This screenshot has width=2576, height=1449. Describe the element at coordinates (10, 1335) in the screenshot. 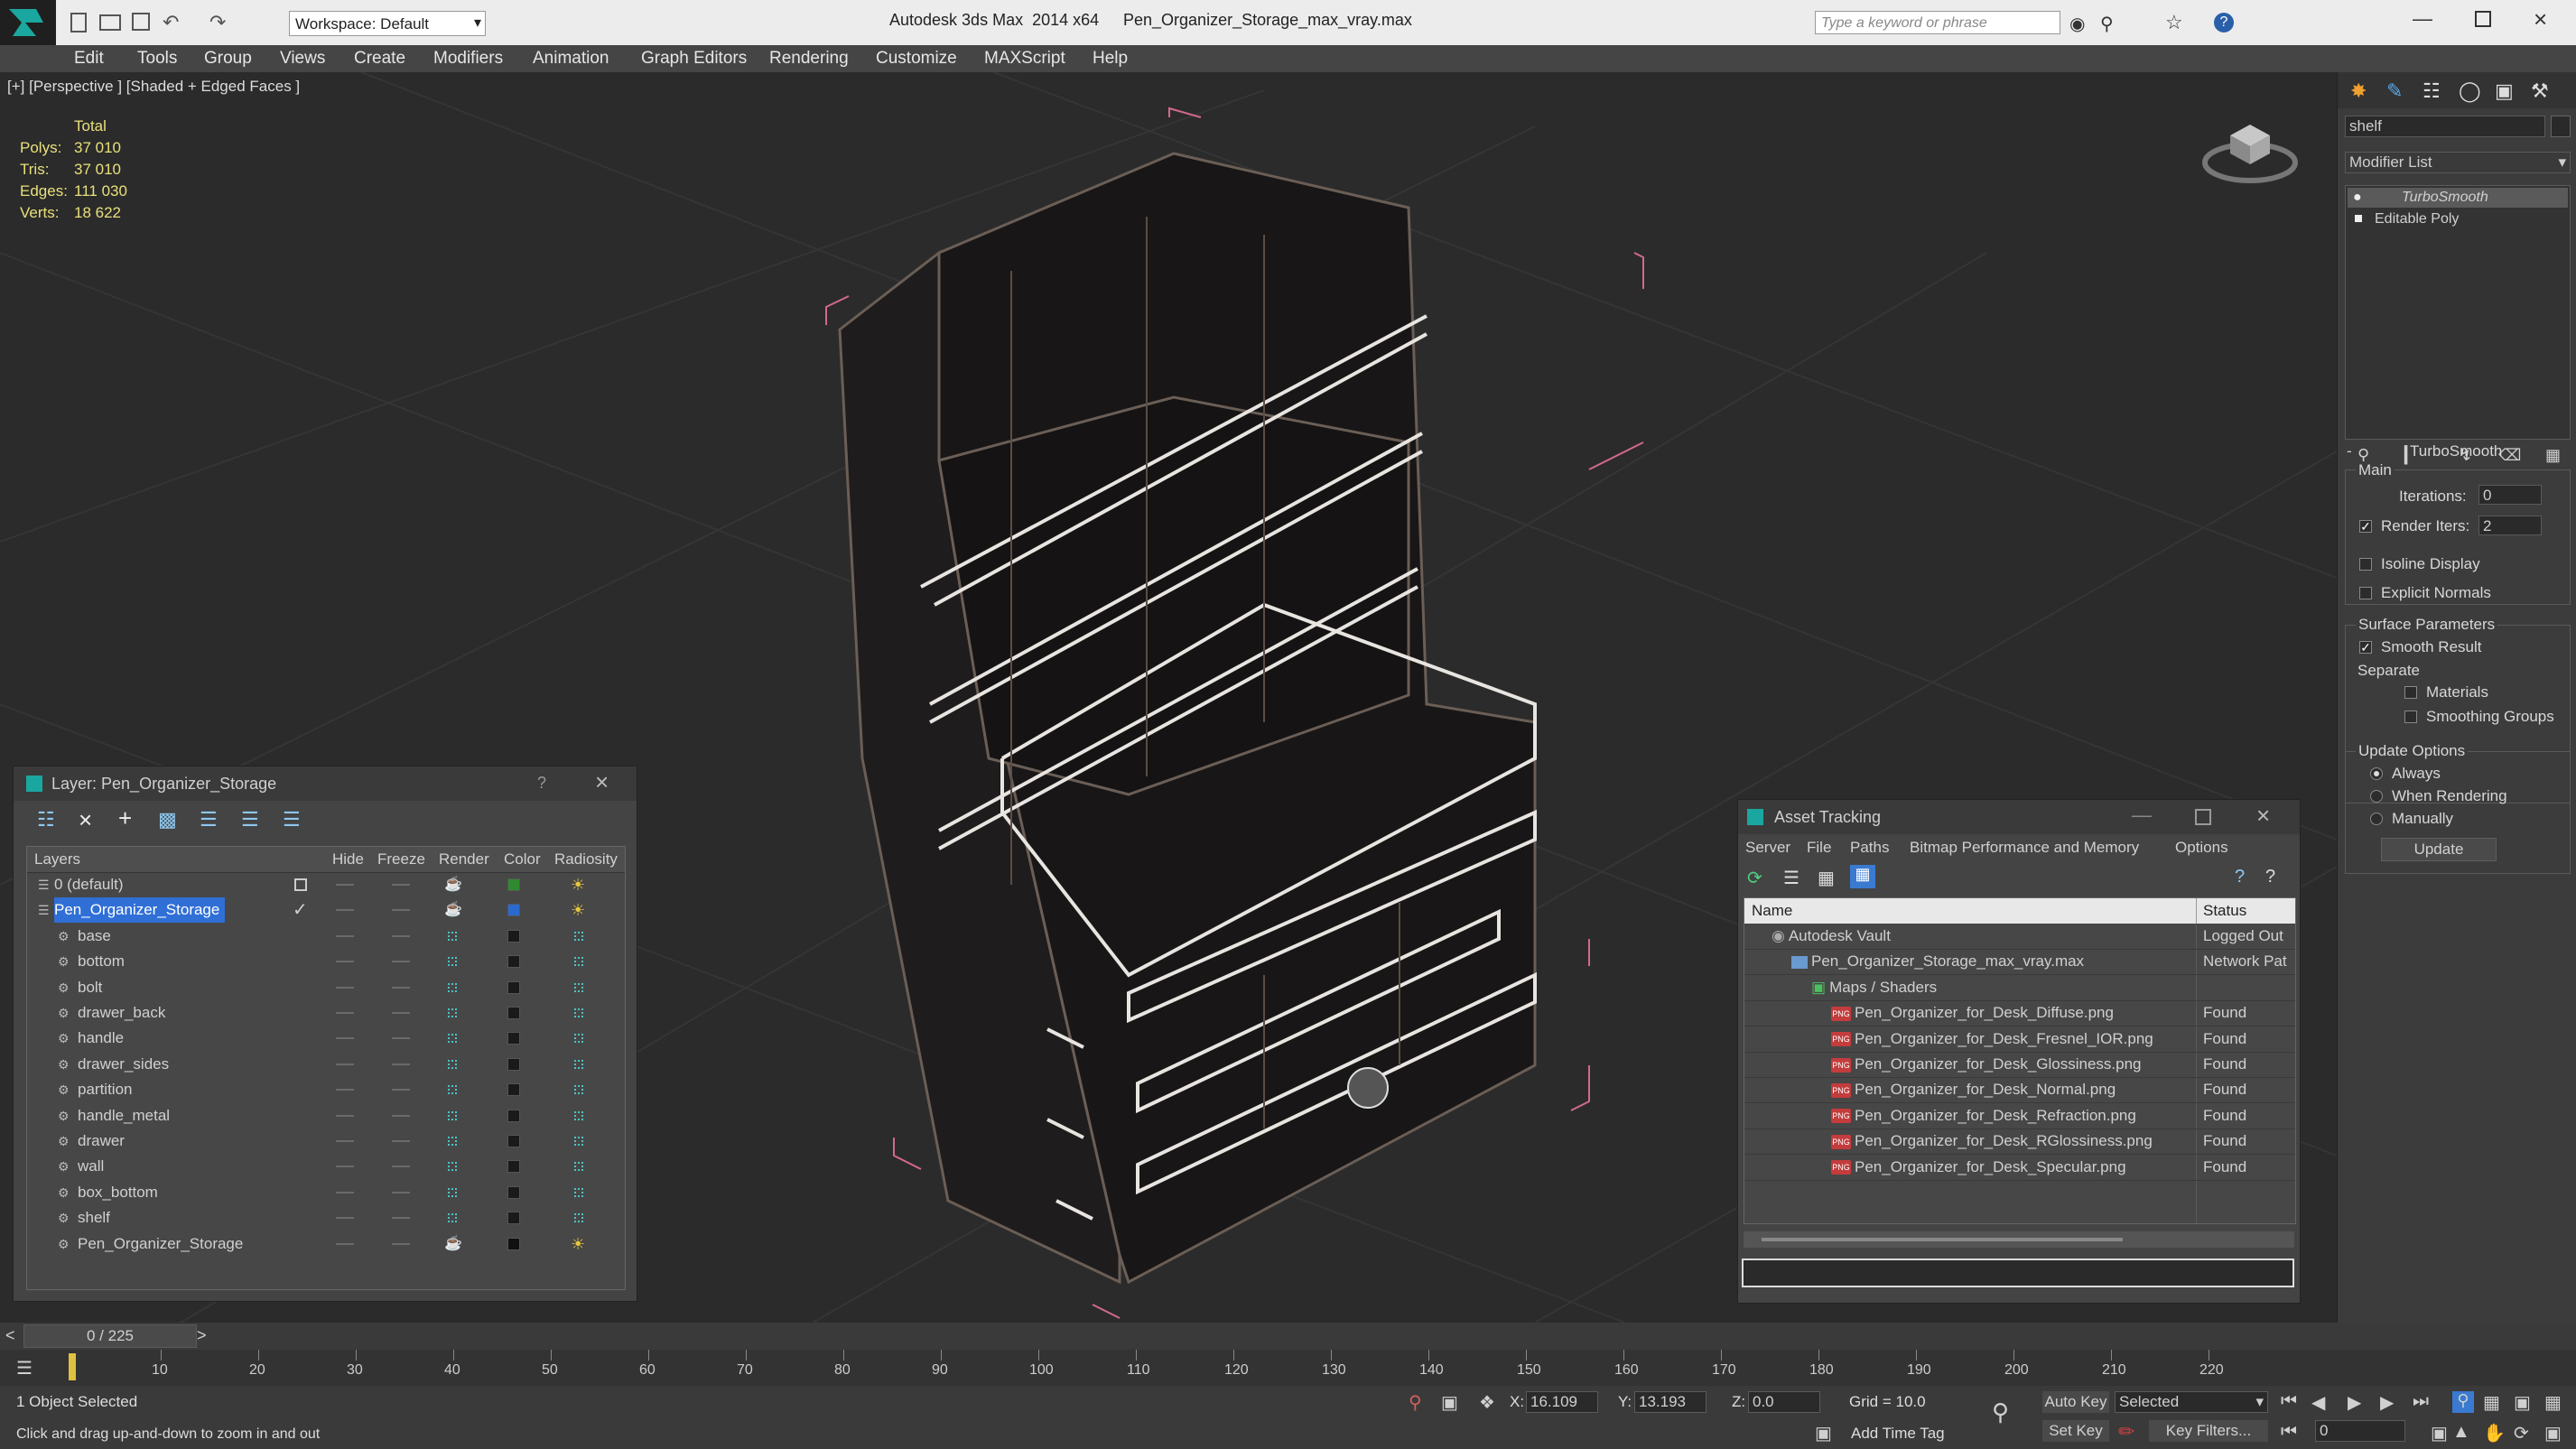

I see `time-prev-arrow: <` at that location.